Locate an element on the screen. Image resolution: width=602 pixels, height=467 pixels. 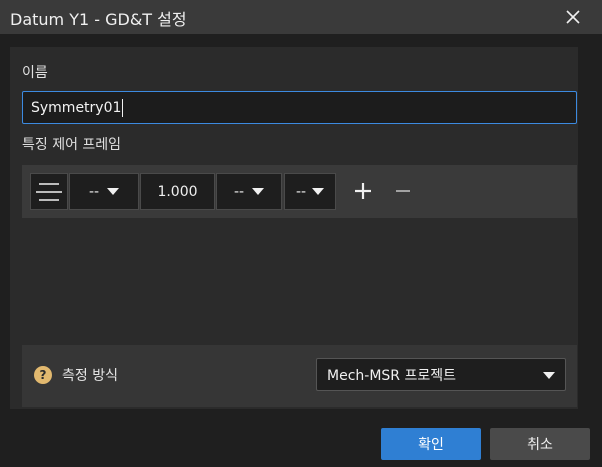
text-caret is located at coordinates (123, 107).